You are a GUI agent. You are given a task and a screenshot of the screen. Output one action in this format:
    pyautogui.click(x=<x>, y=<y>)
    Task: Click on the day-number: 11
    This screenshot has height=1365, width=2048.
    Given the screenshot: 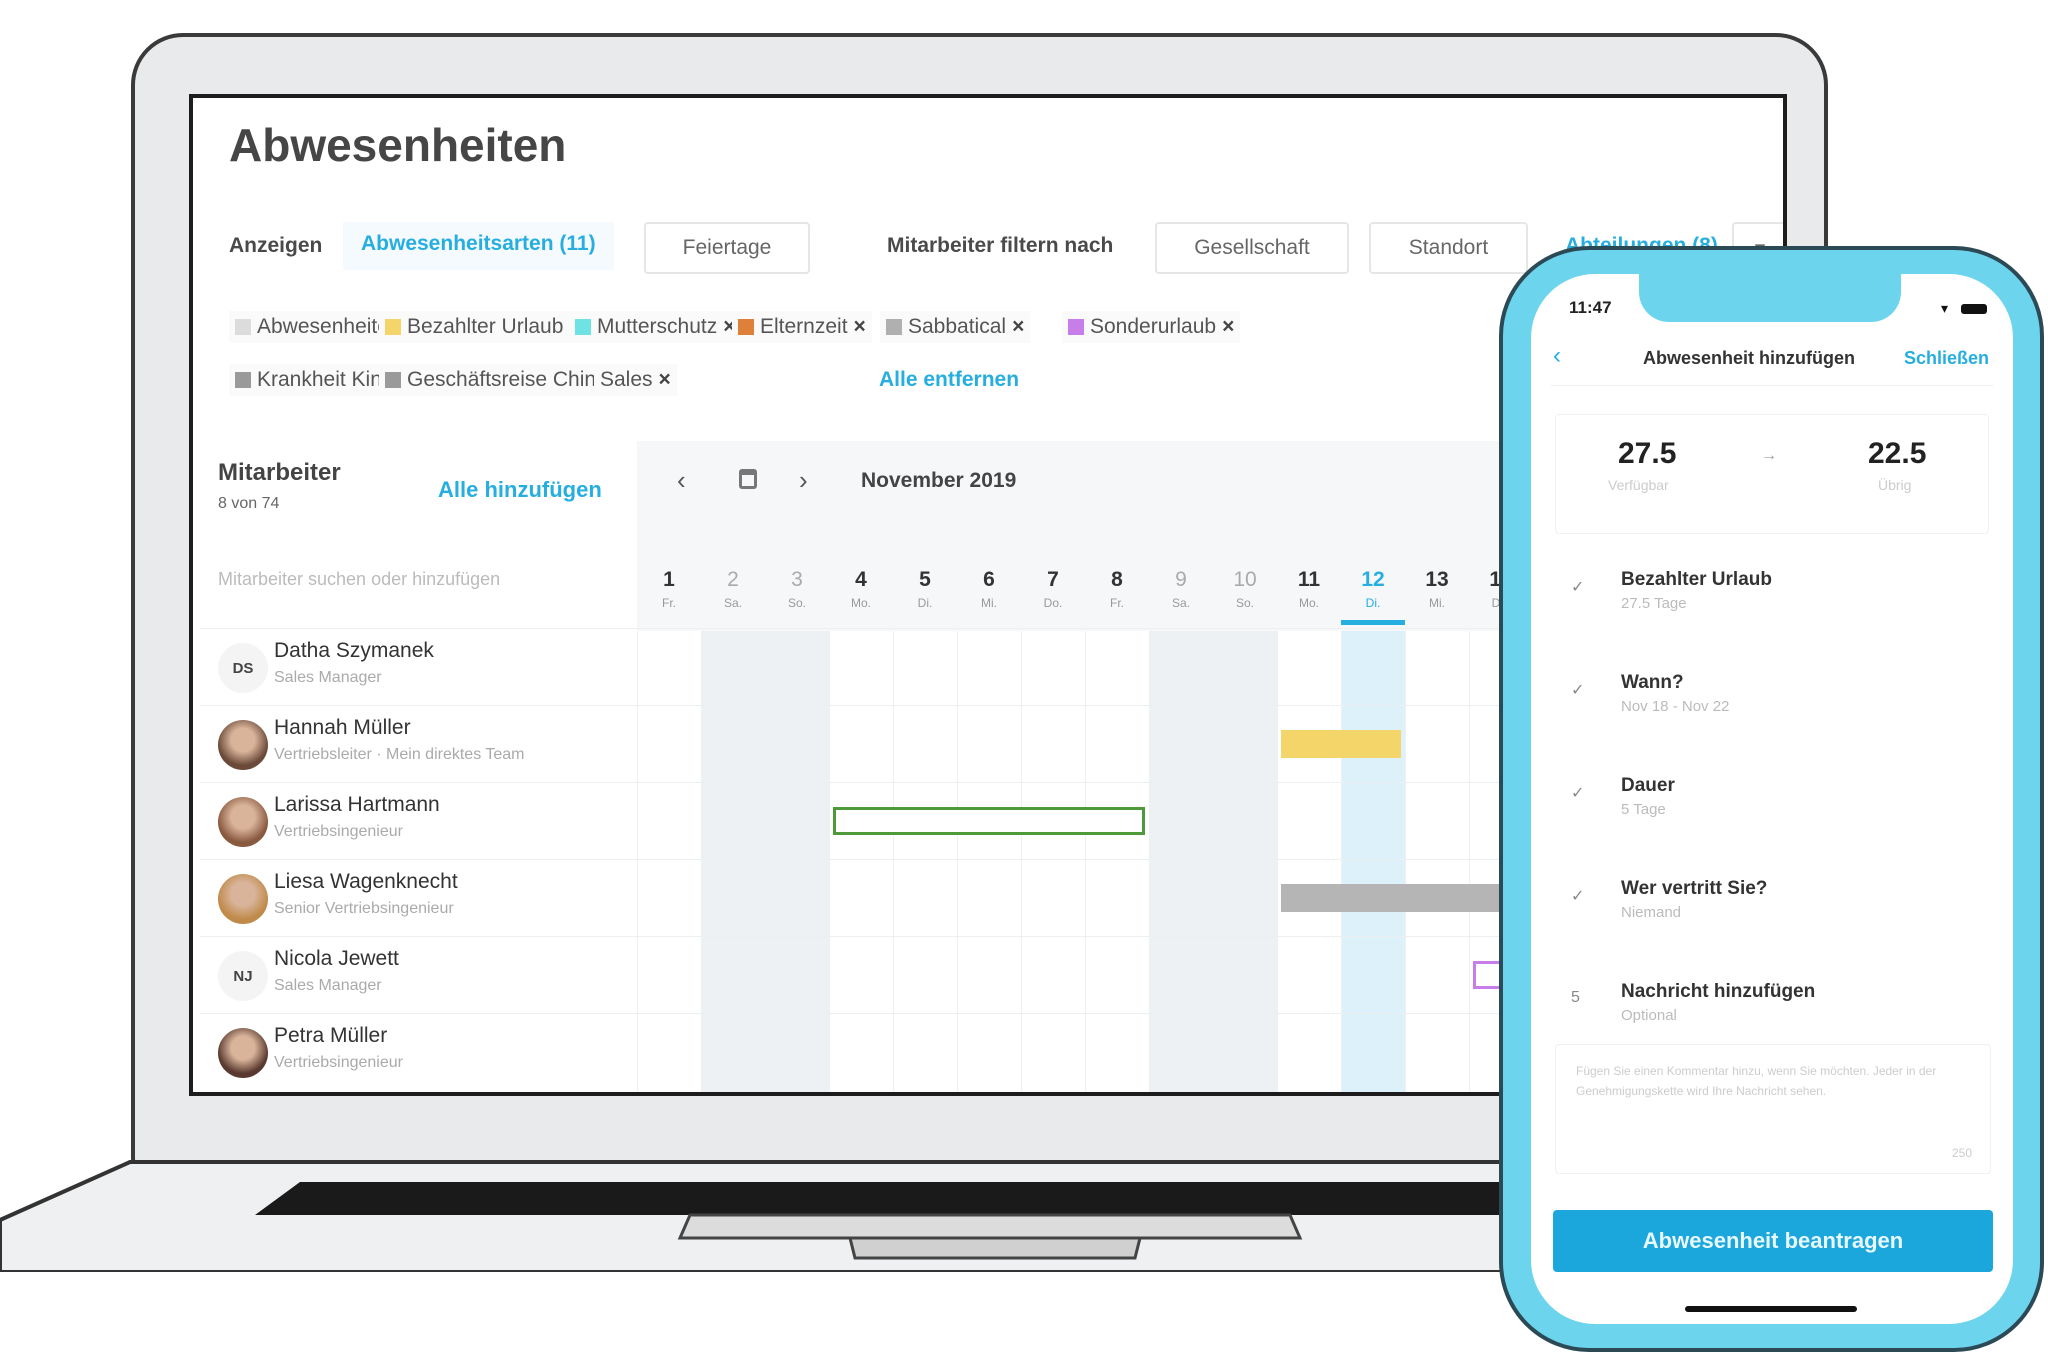 What is the action you would take?
    pyautogui.click(x=1309, y=580)
    